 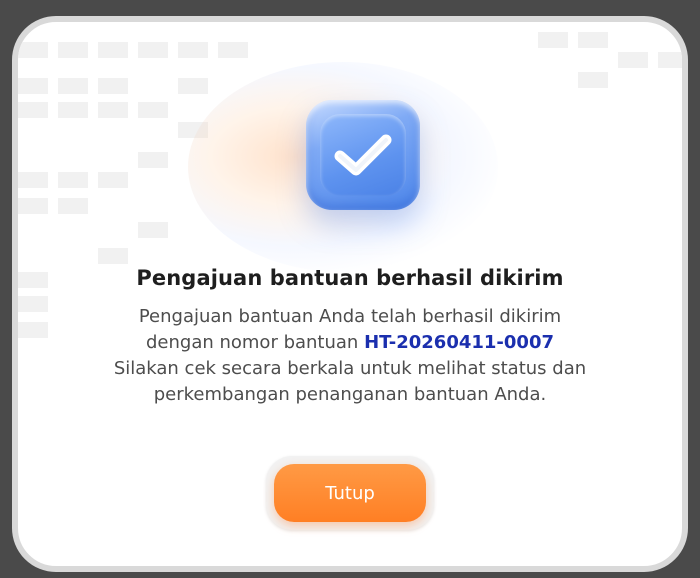 What do you see at coordinates (350, 278) in the screenshot?
I see `dialog-title: Pengajuan bantuan berhasil dikirim` at bounding box center [350, 278].